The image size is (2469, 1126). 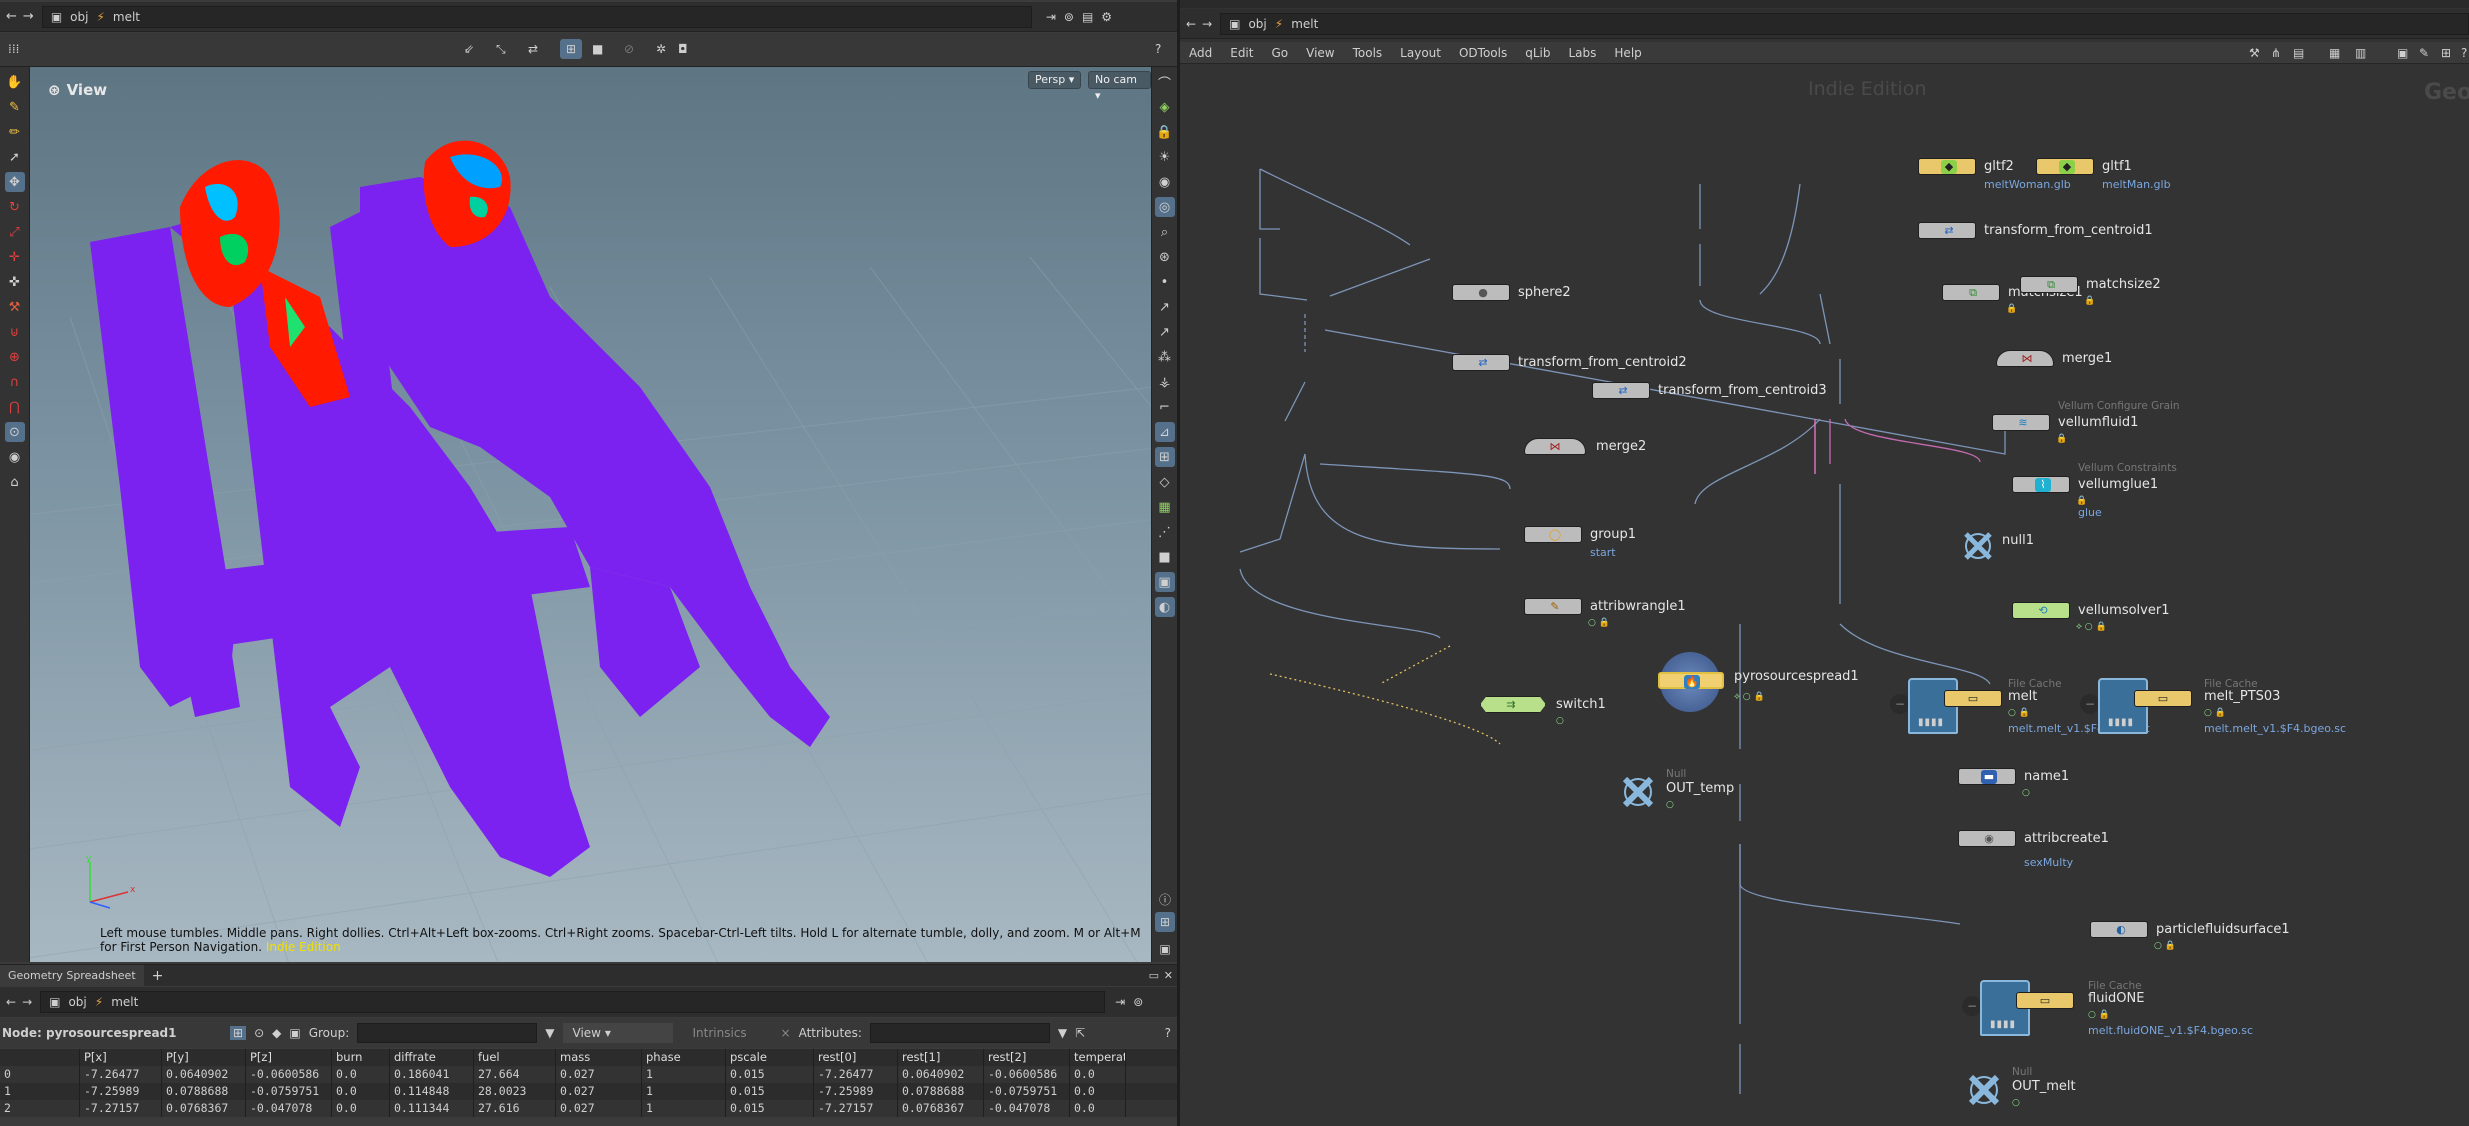 What do you see at coordinates (683, 49) in the screenshot?
I see `camera-snapshot-icon: ◘` at bounding box center [683, 49].